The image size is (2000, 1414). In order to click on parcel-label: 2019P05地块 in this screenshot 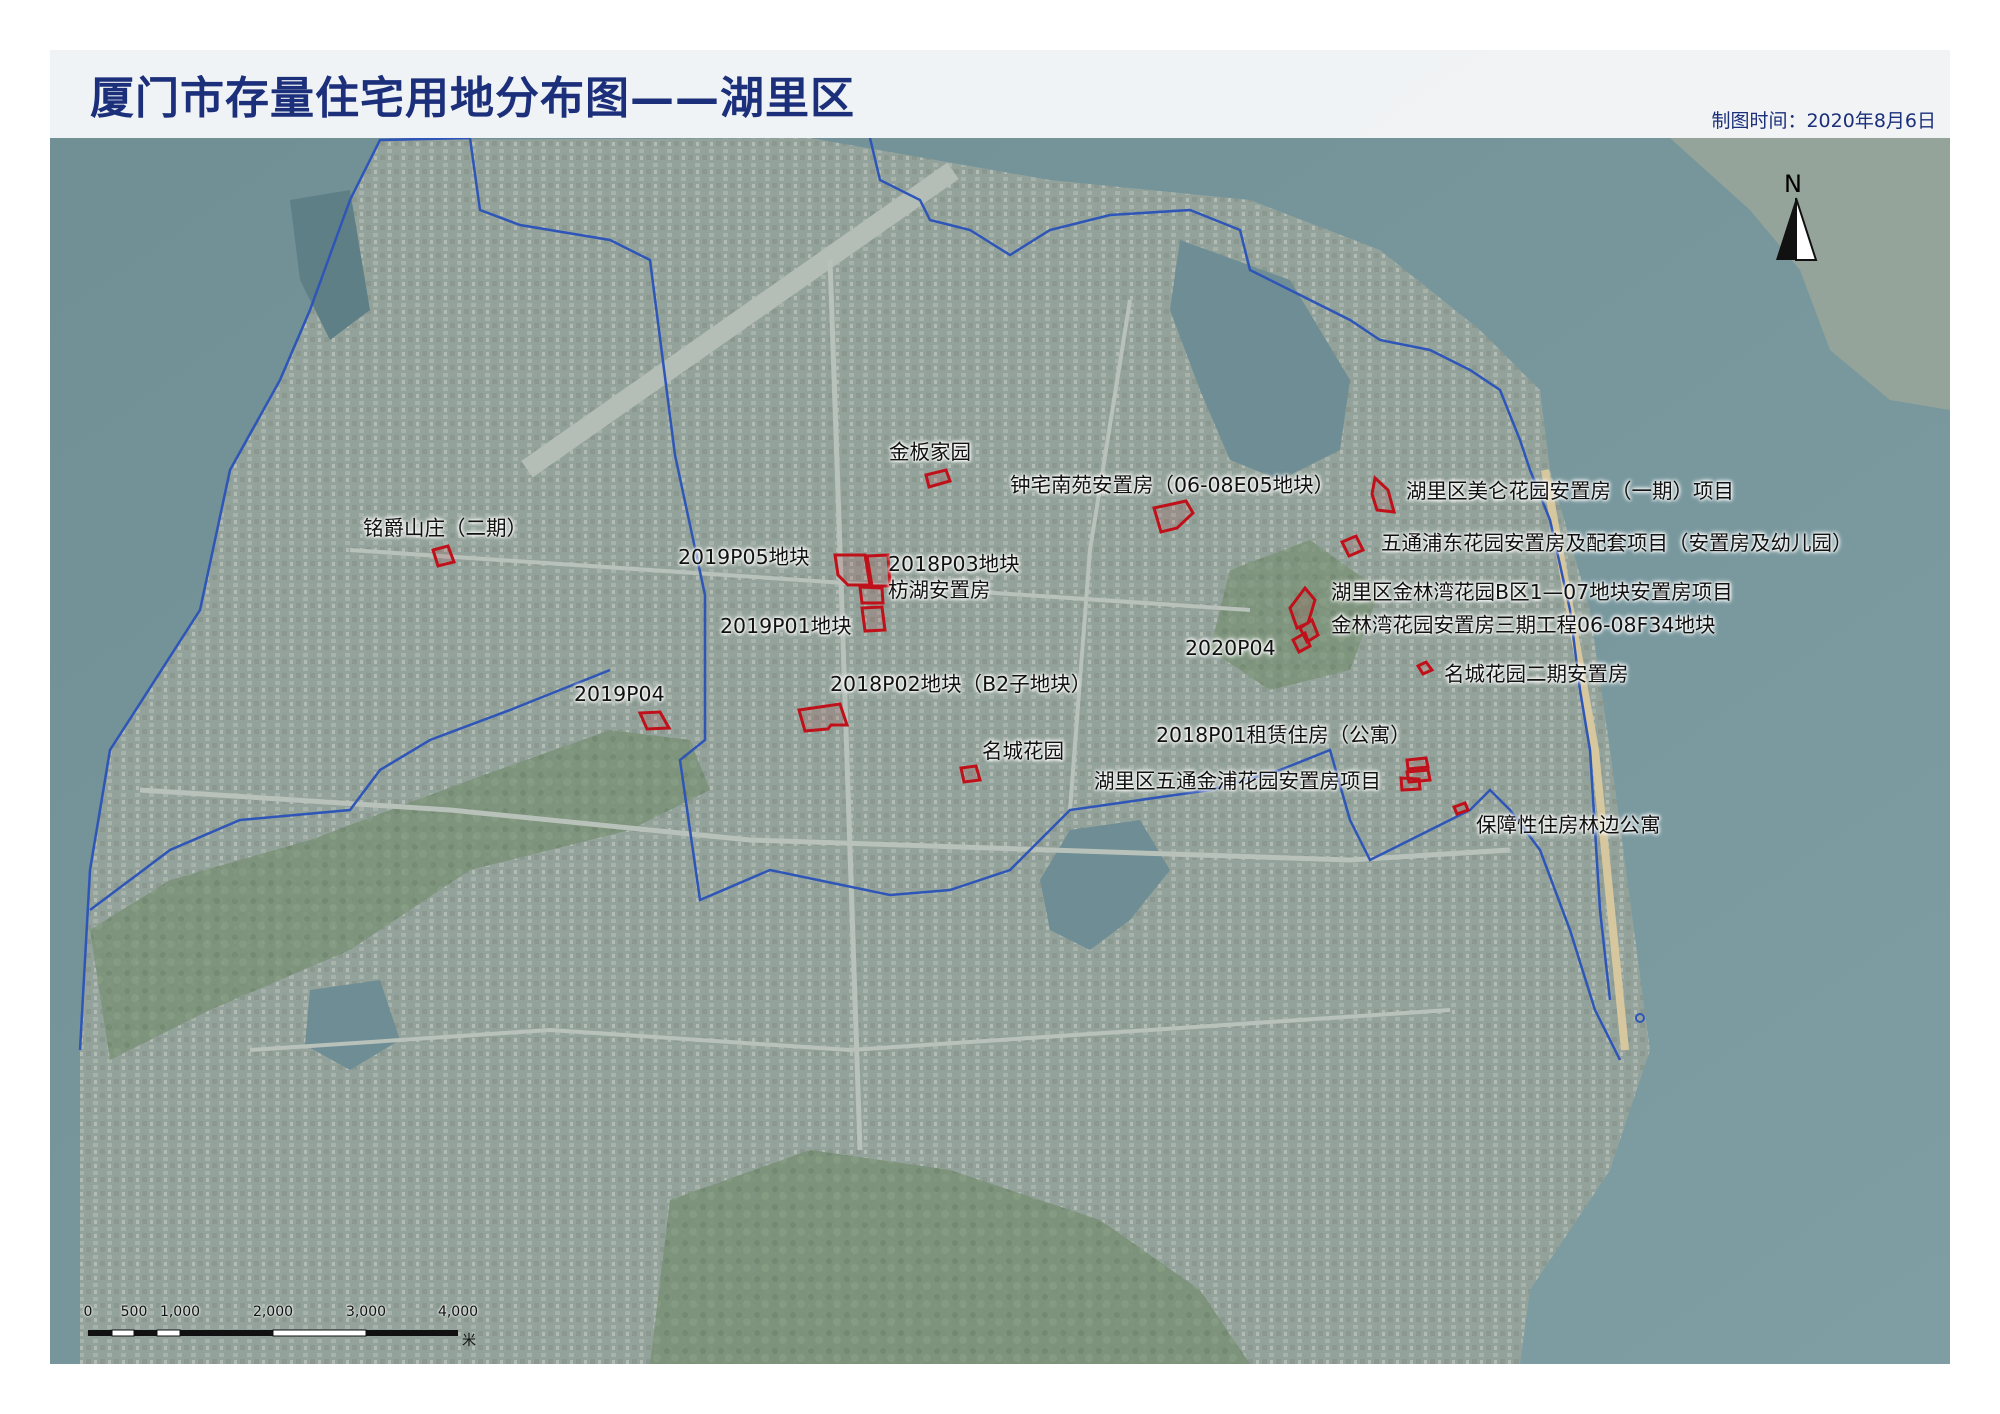, I will do `click(744, 557)`.